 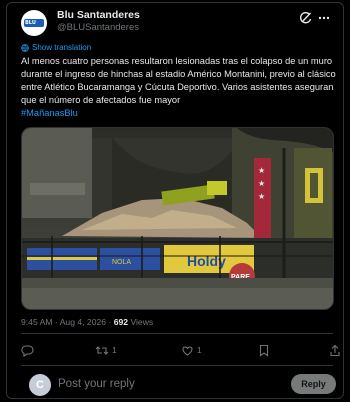 I want to click on reply-avatar: C, so click(x=40, y=385).